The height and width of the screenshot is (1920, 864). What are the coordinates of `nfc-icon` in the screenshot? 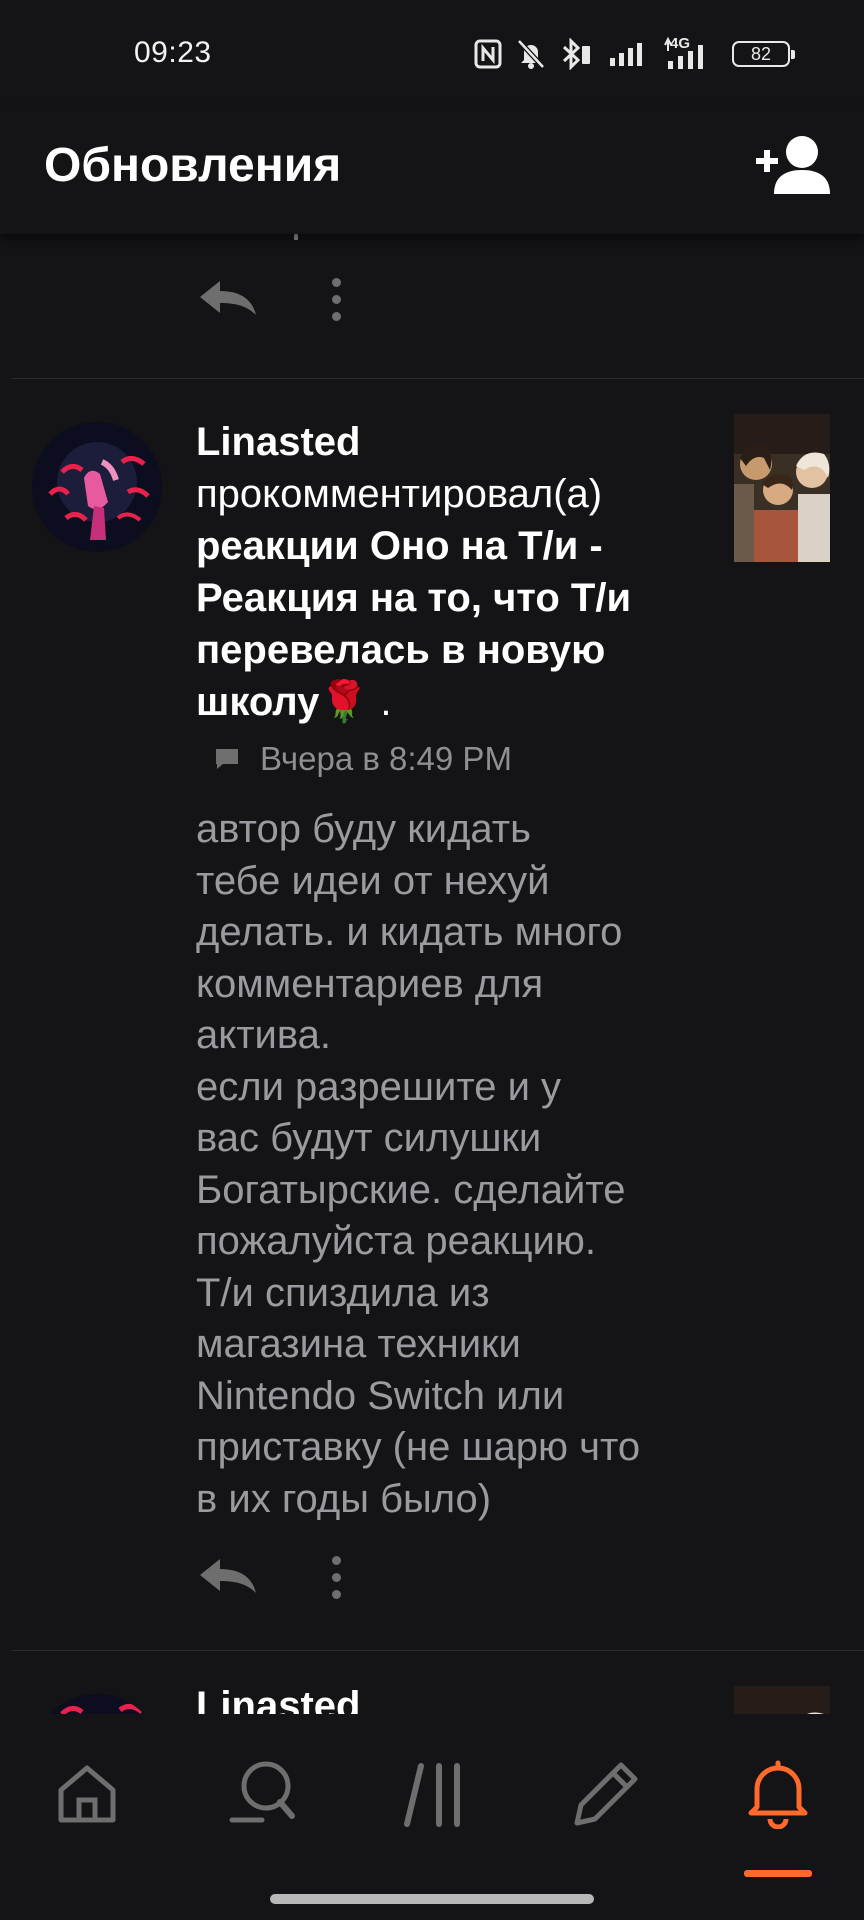 It's located at (488, 54).